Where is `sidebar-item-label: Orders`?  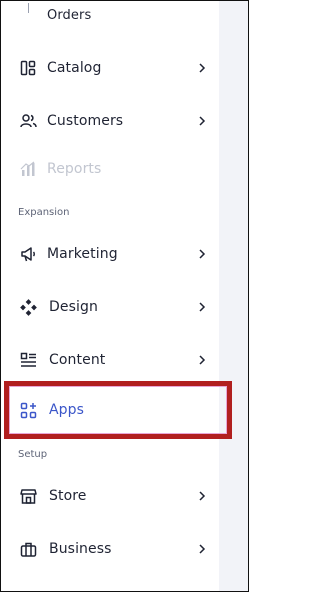 sidebar-item-label: Orders is located at coordinates (69, 15).